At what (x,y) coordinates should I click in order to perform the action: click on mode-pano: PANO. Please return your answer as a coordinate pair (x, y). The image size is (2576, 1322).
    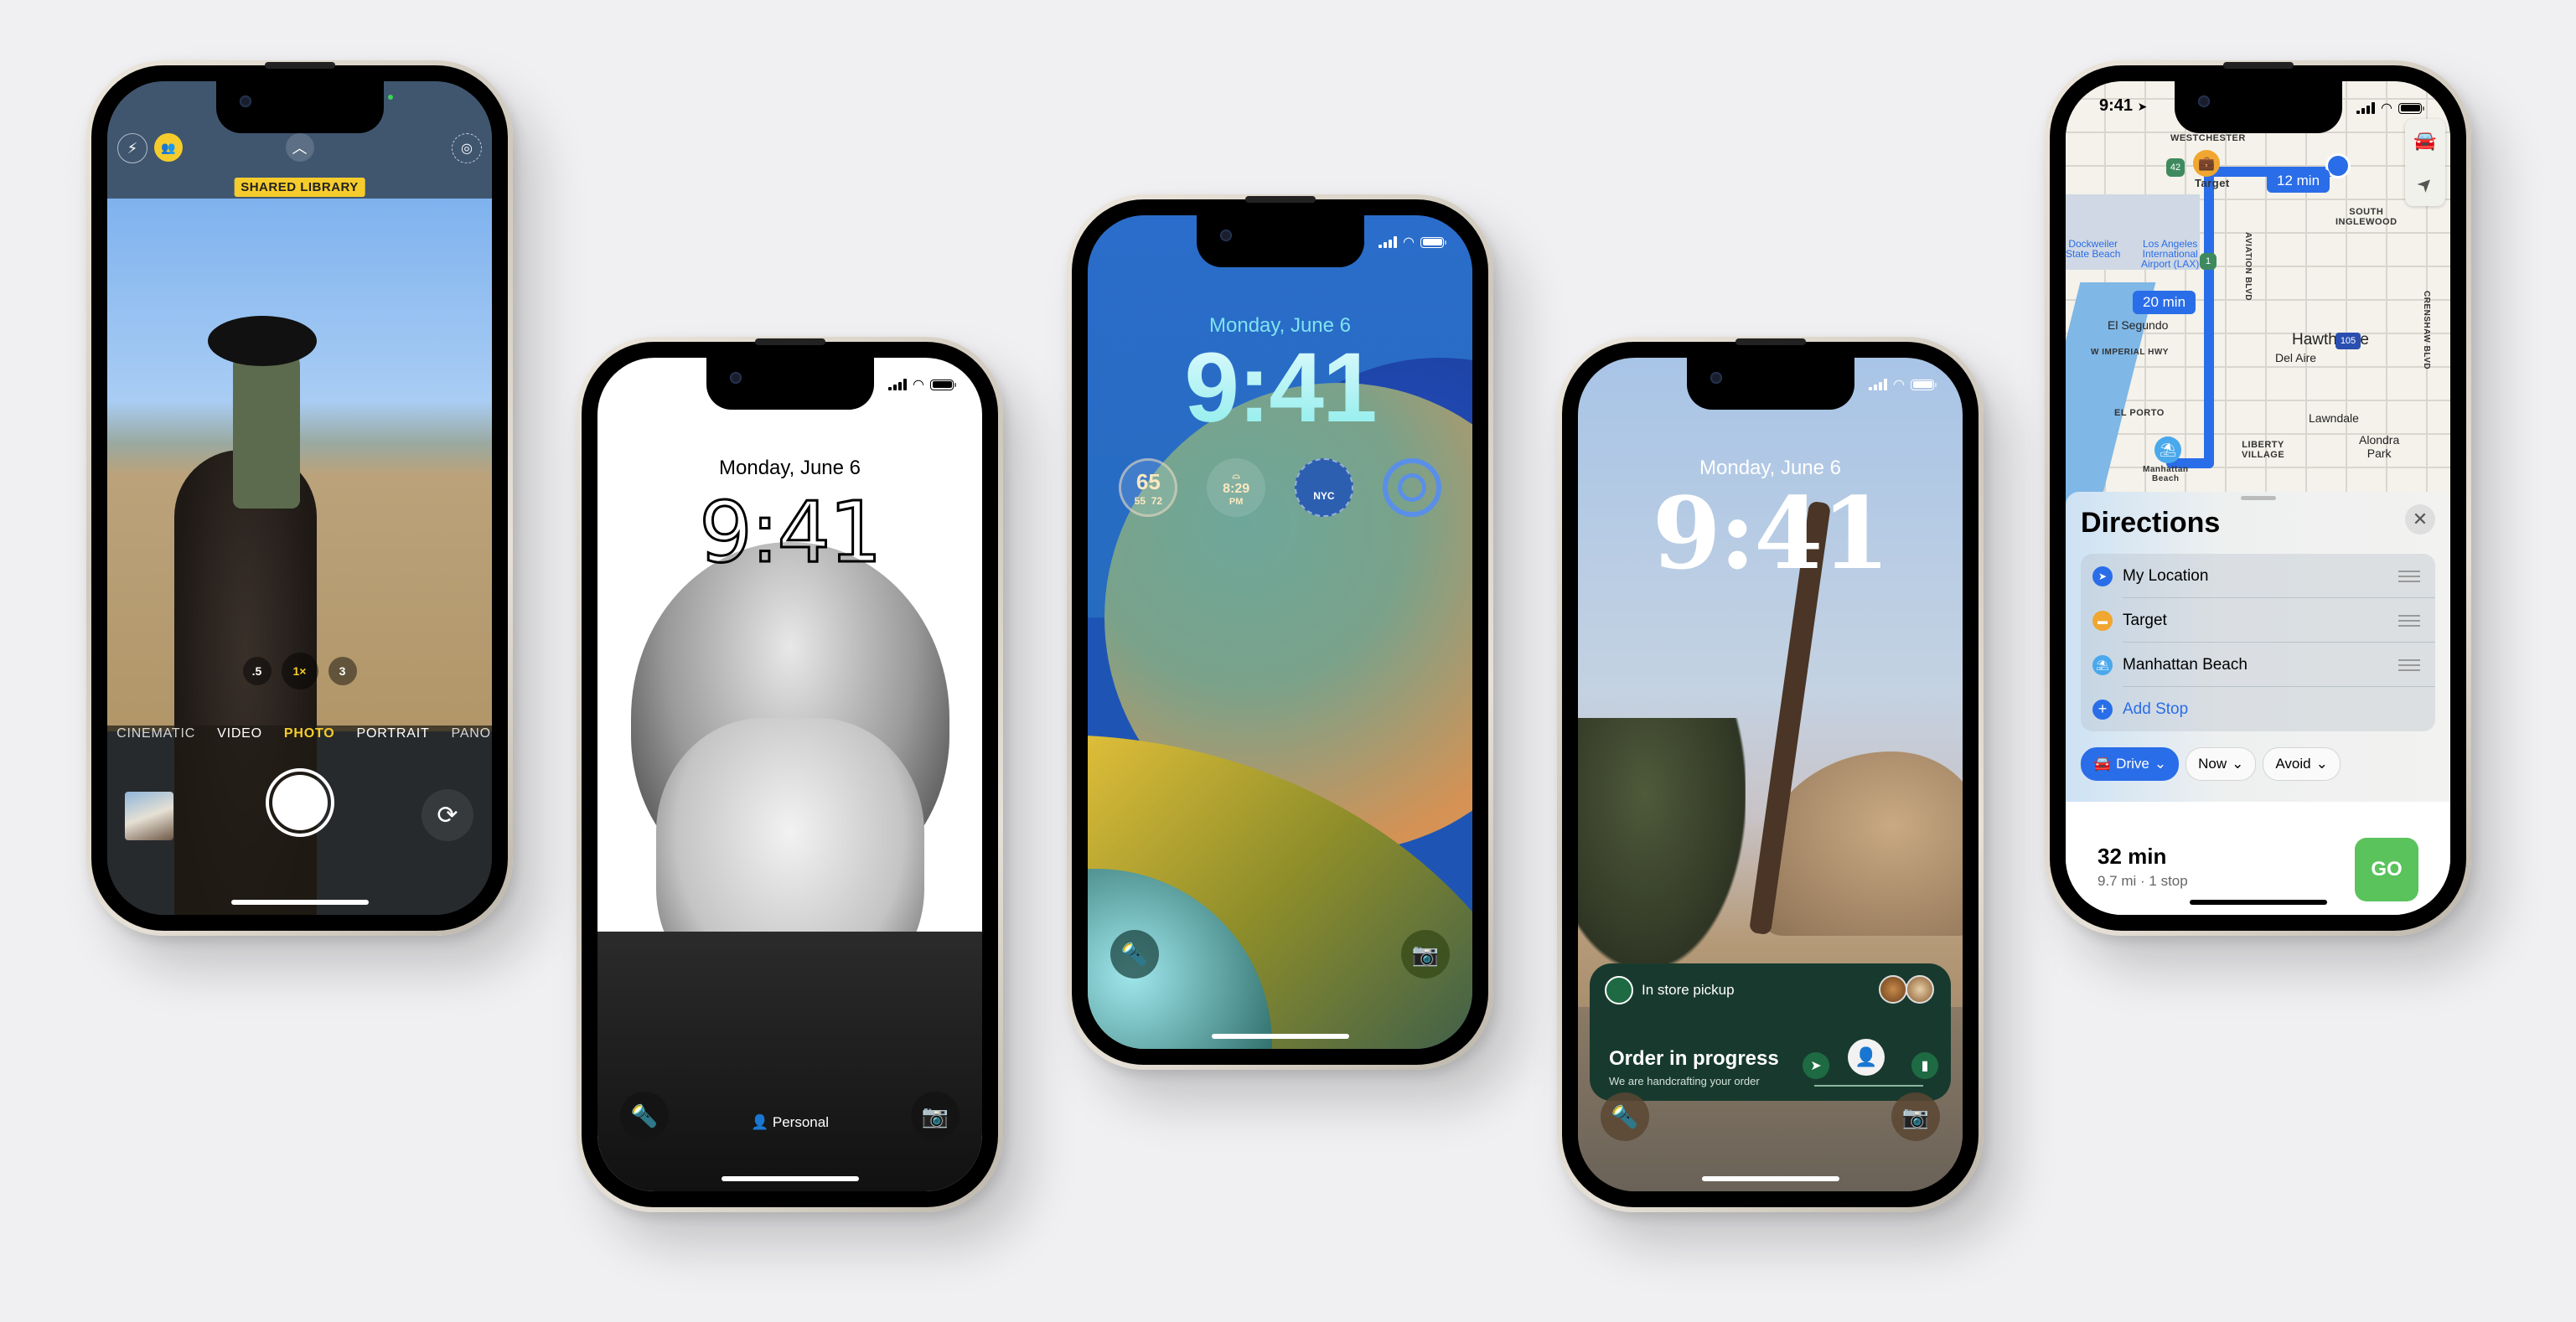
    Looking at the image, I should click on (472, 733).